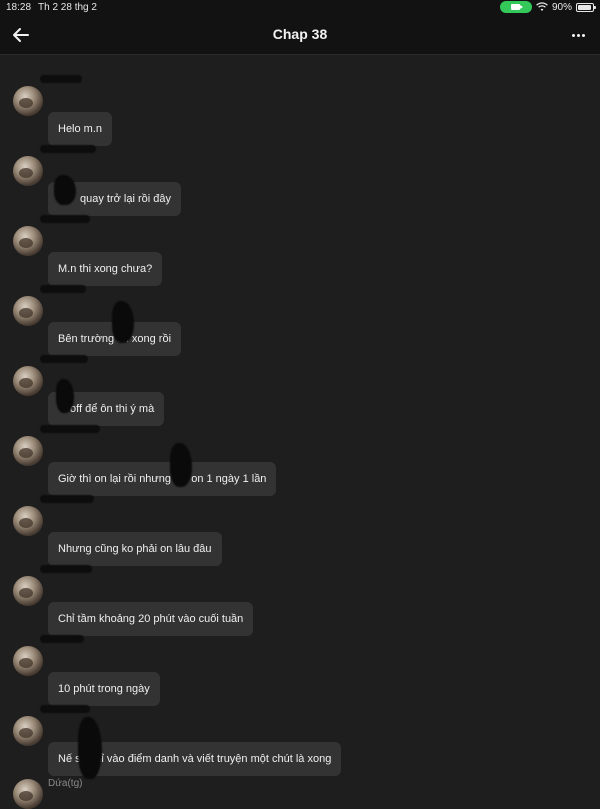  What do you see at coordinates (578, 35) in the screenshot?
I see `more-options-icon` at bounding box center [578, 35].